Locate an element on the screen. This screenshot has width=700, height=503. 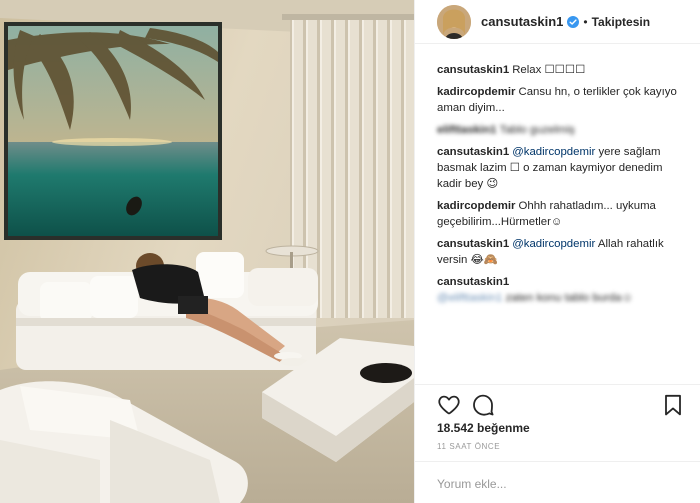
avatar is located at coordinates (454, 21).